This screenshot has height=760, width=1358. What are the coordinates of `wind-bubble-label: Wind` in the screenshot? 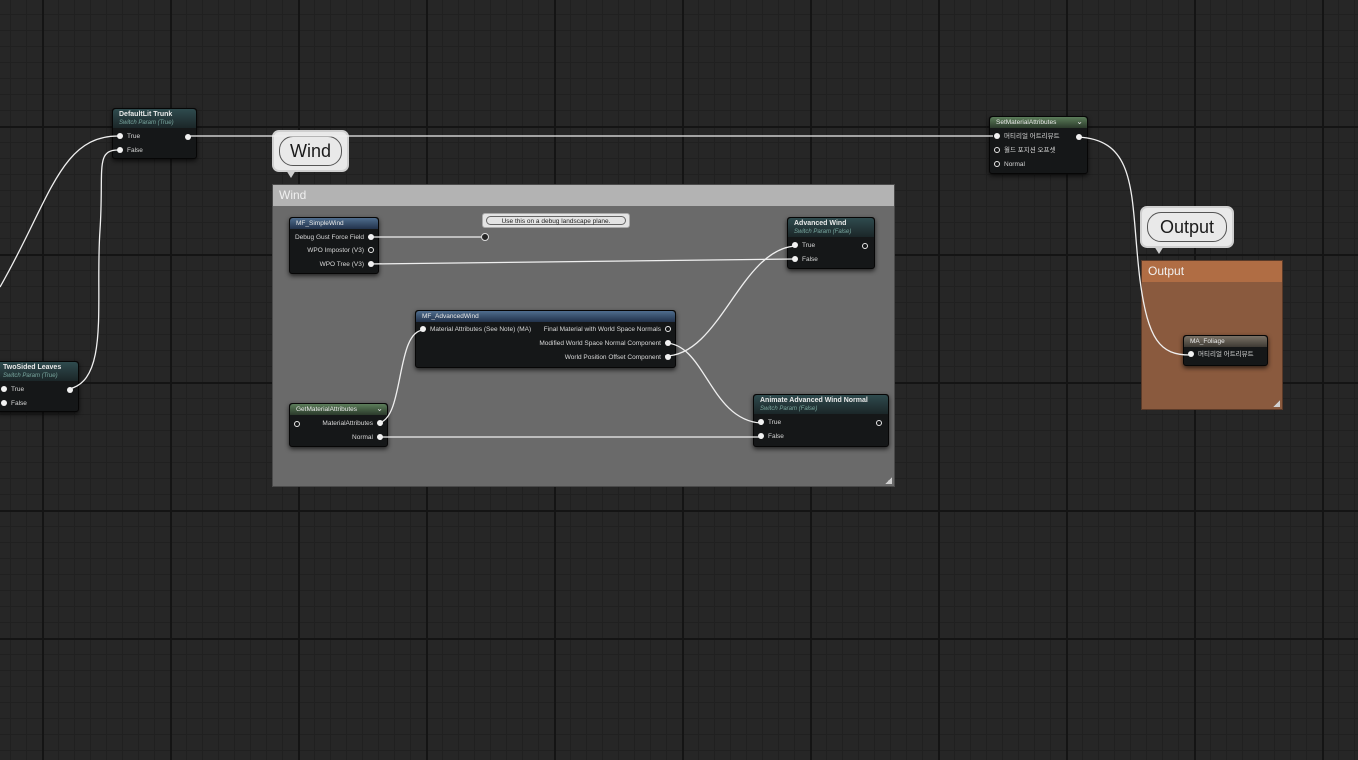 It's located at (310, 151).